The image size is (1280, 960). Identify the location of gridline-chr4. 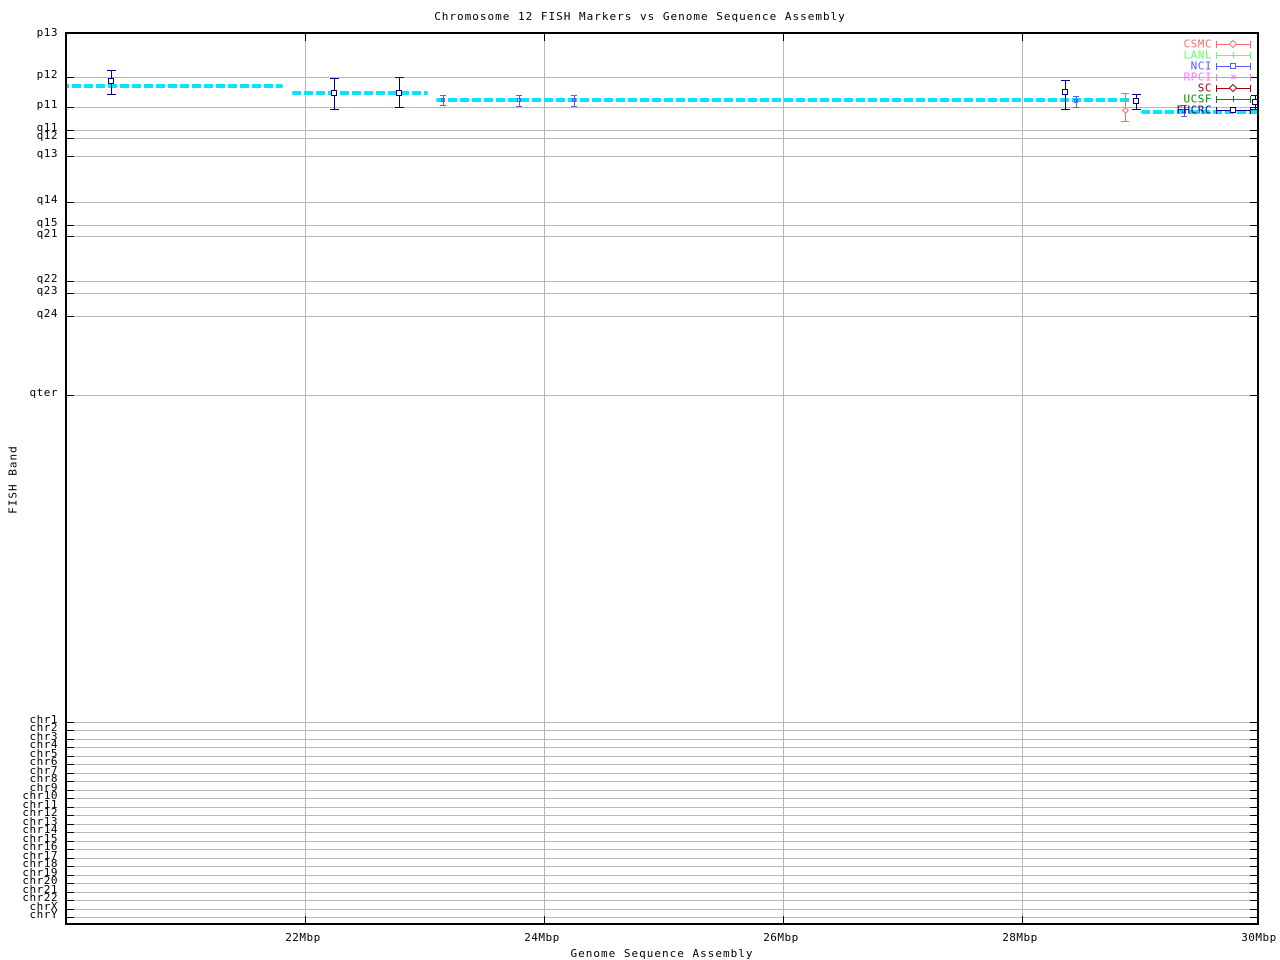
(662, 747).